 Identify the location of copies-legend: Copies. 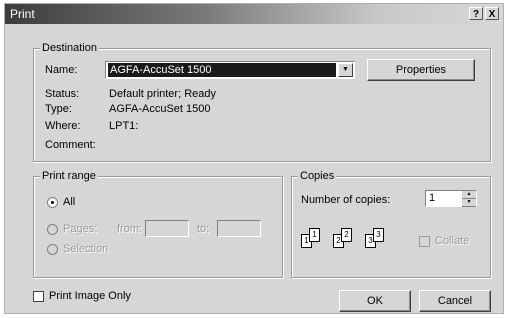
(317, 176).